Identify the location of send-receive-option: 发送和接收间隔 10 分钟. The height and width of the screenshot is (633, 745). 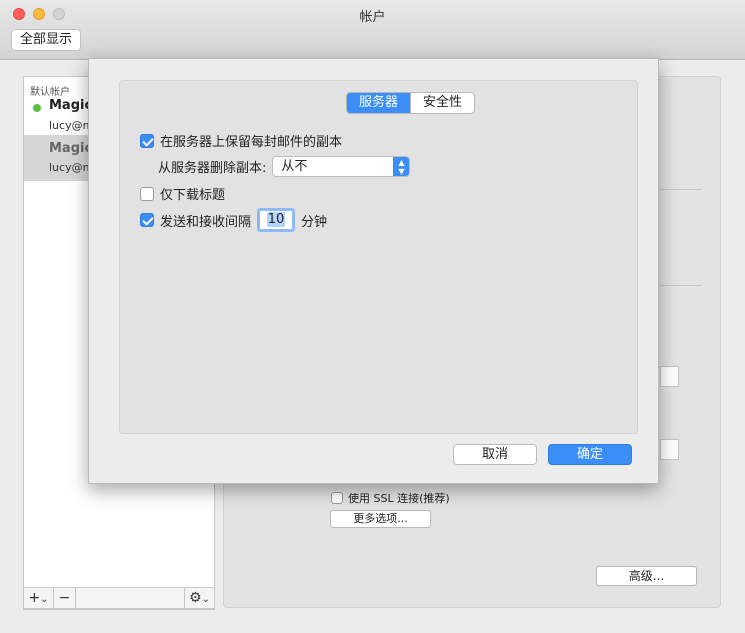
(233, 220).